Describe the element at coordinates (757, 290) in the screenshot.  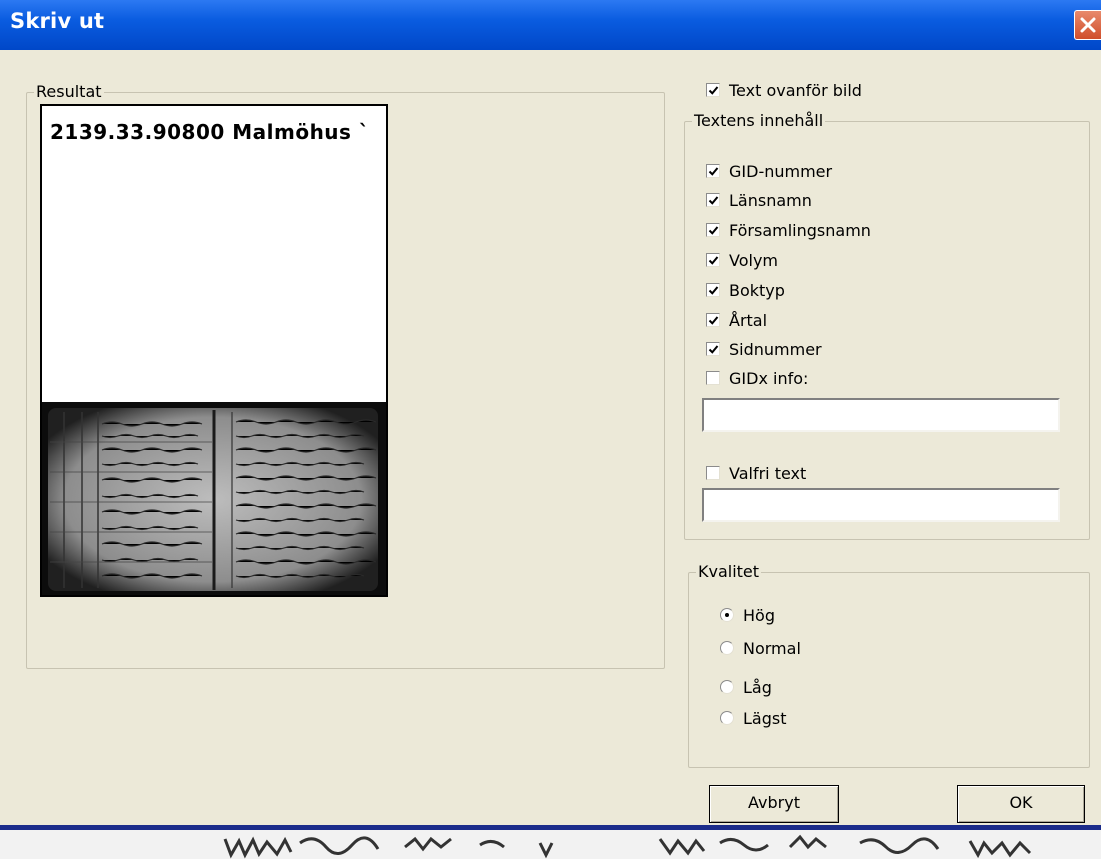
I see `book-type-label: Boktyp` at that location.